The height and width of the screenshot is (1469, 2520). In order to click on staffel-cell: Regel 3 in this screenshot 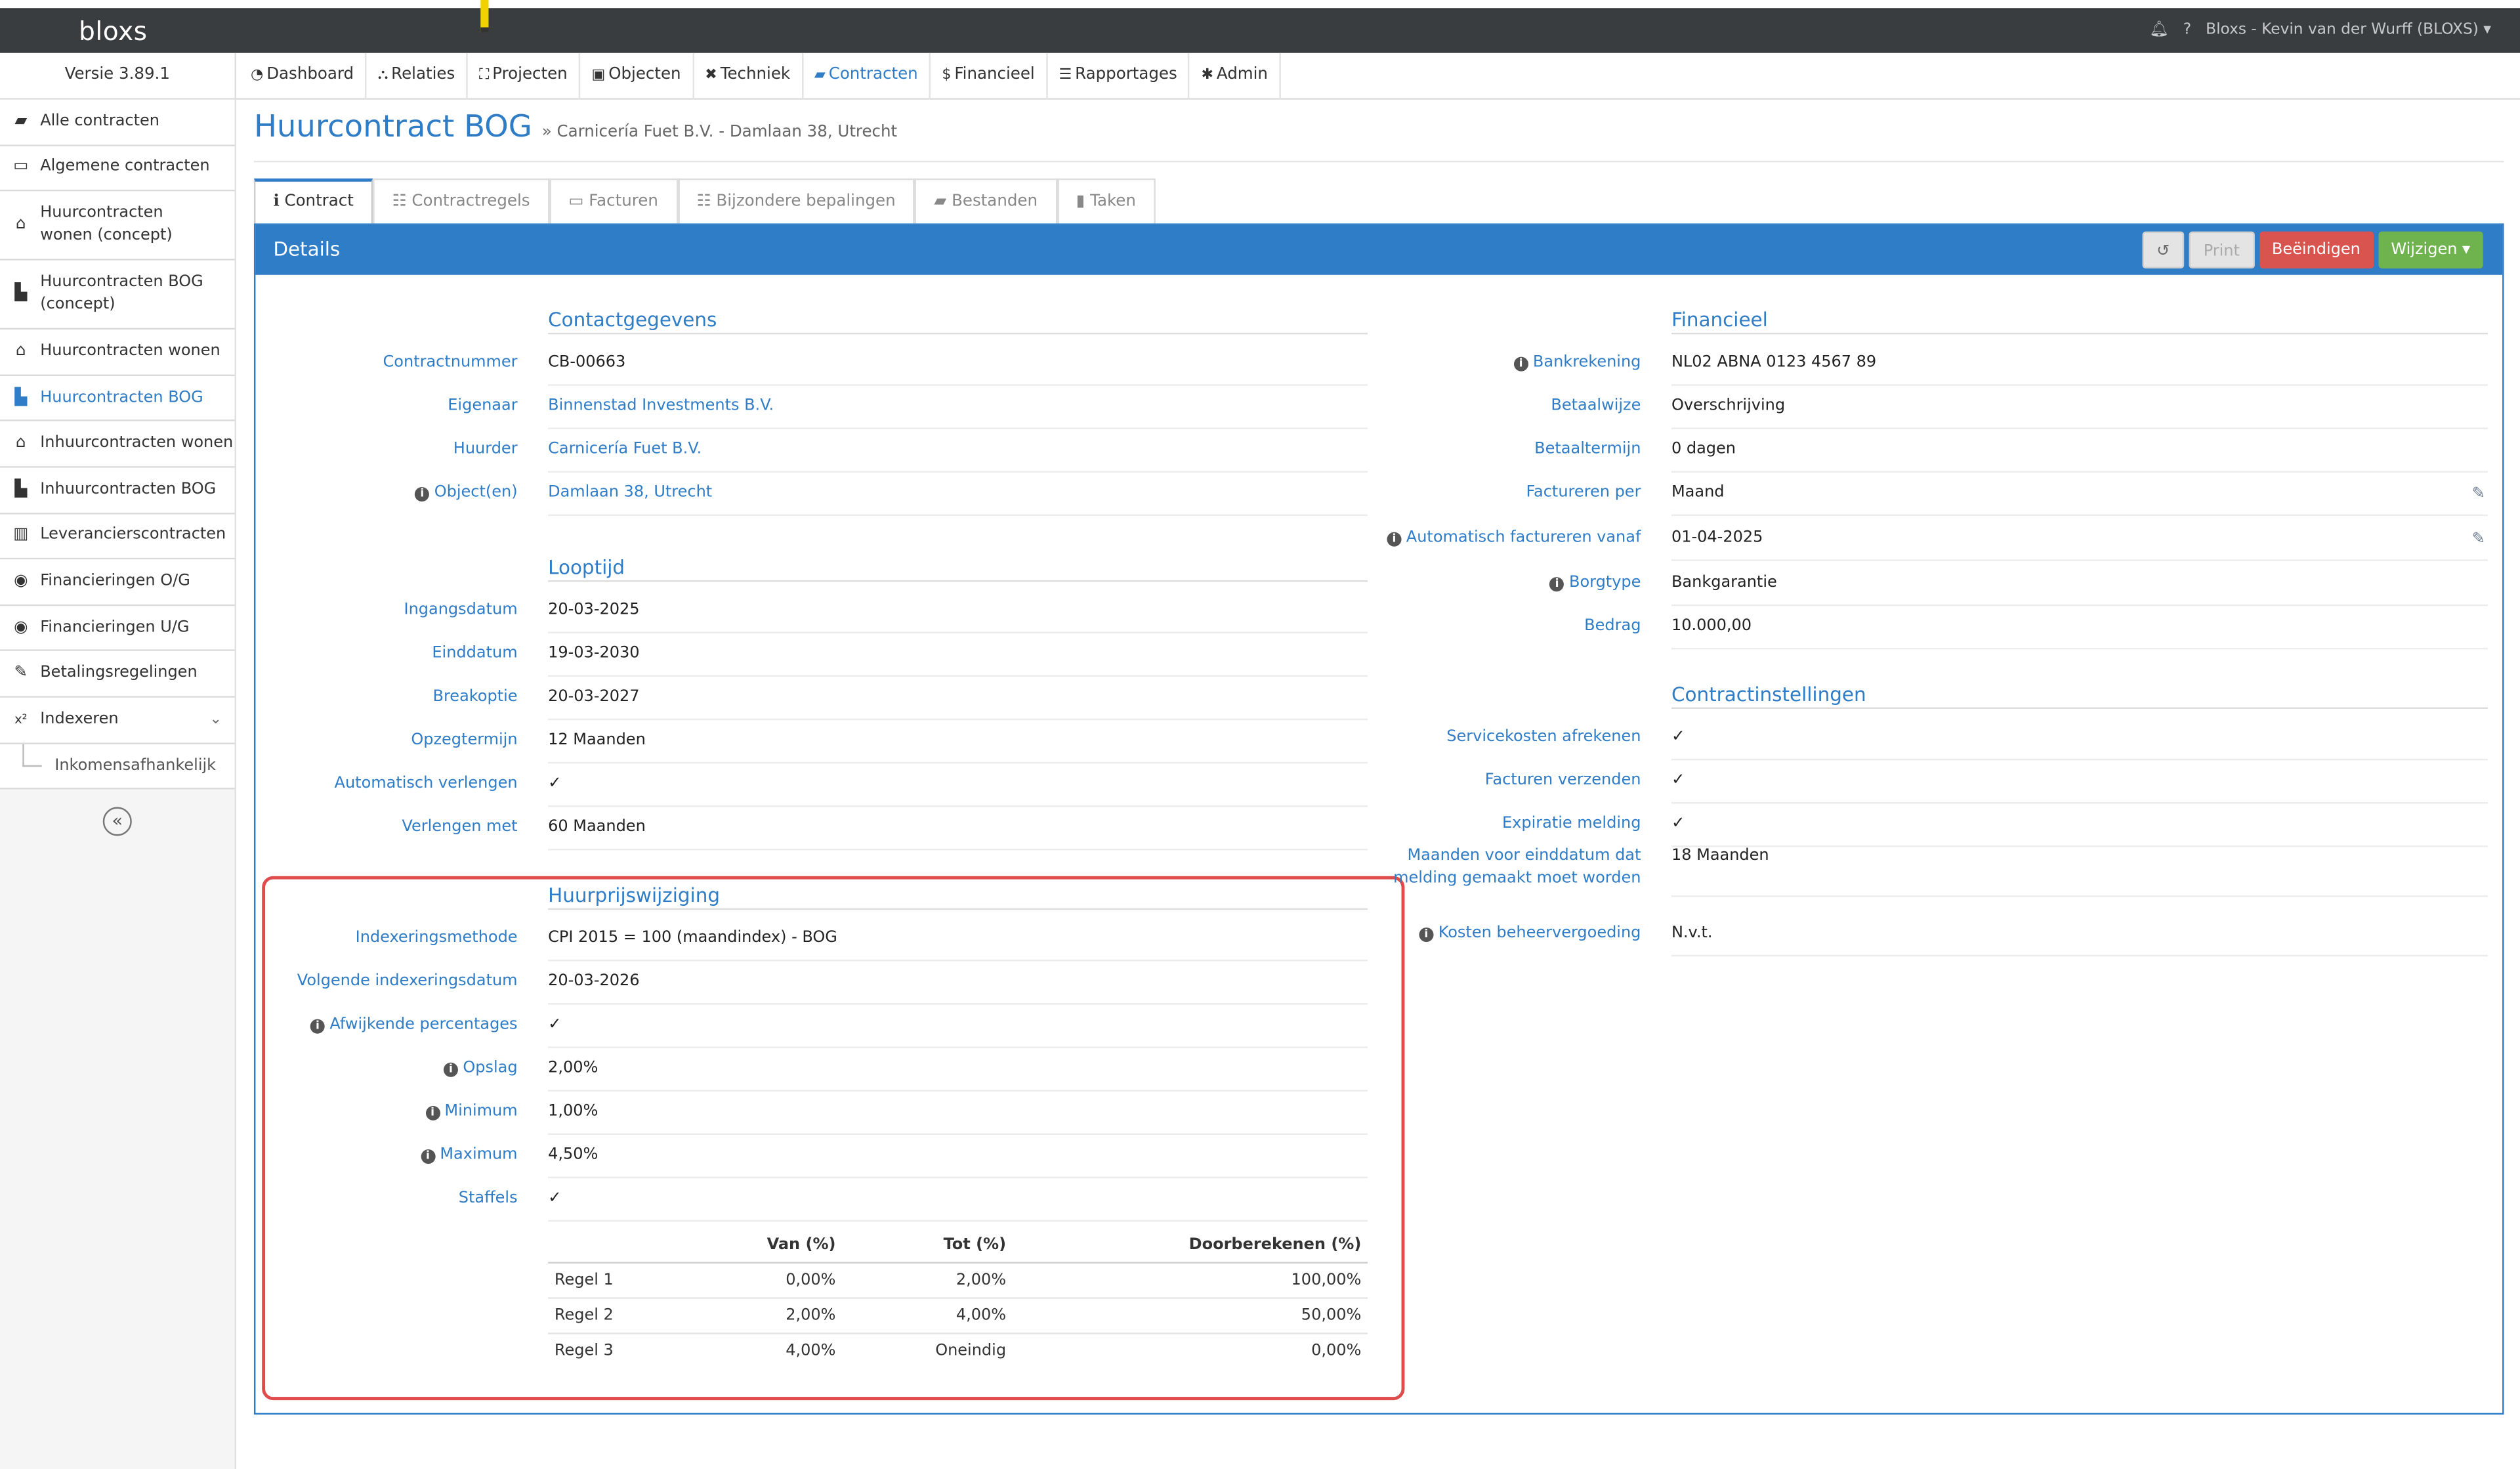, I will do `click(584, 1351)`.